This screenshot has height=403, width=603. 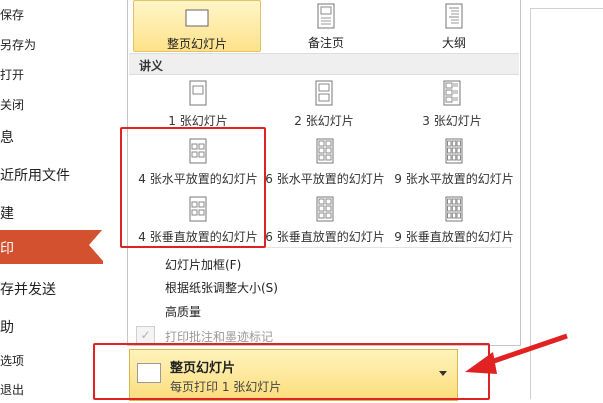 What do you see at coordinates (203, 264) in the screenshot?
I see `option-frame-slides: 幻灯片加框(F)` at bounding box center [203, 264].